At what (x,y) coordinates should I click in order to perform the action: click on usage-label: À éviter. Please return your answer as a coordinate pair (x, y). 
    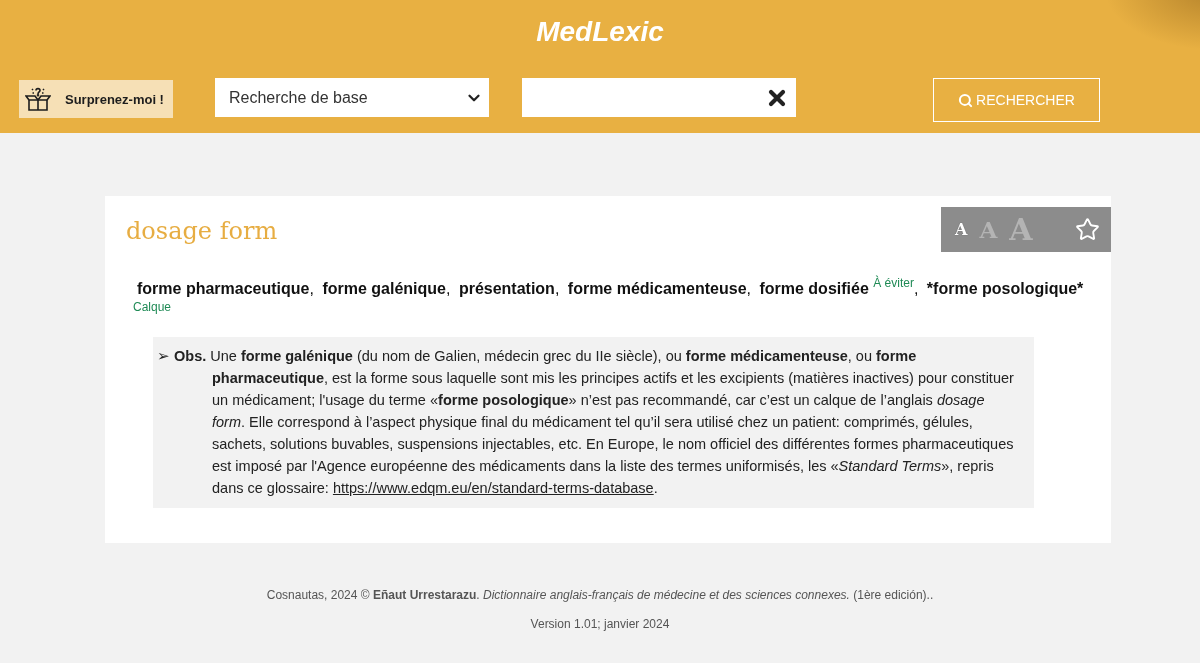
    Looking at the image, I should click on (893, 283).